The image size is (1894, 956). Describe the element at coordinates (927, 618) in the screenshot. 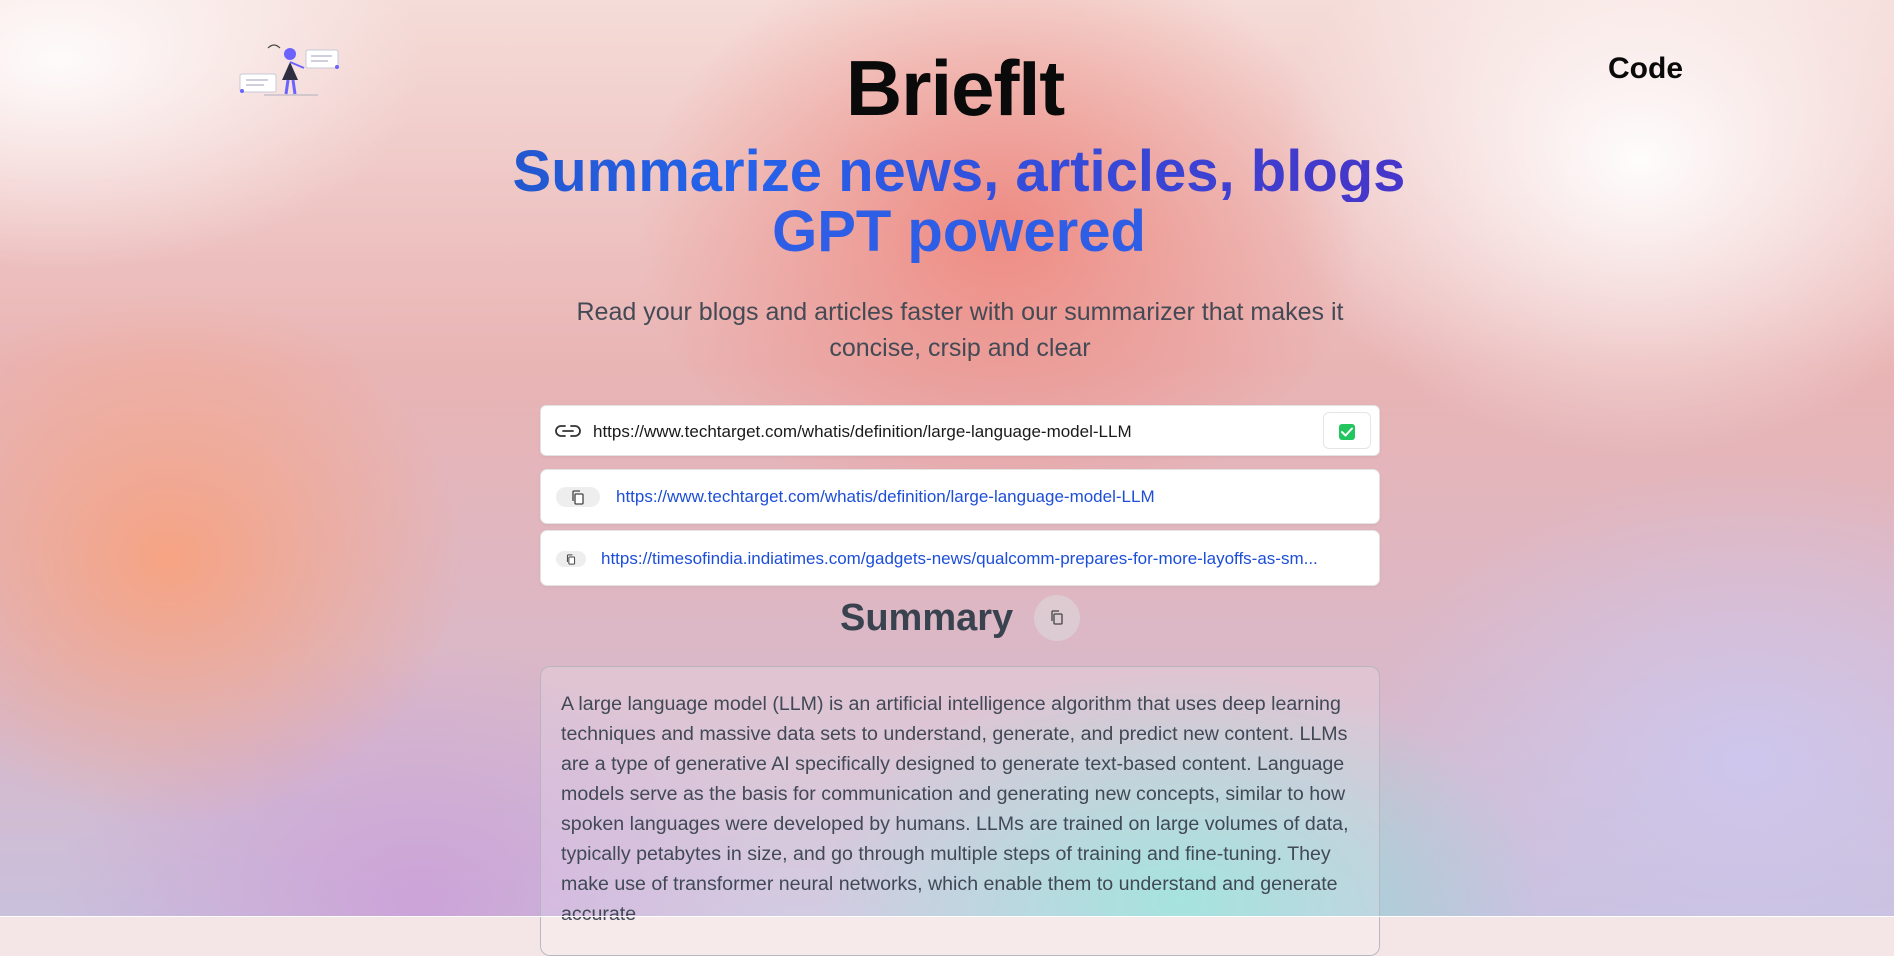

I see `summary-title: Summary` at that location.